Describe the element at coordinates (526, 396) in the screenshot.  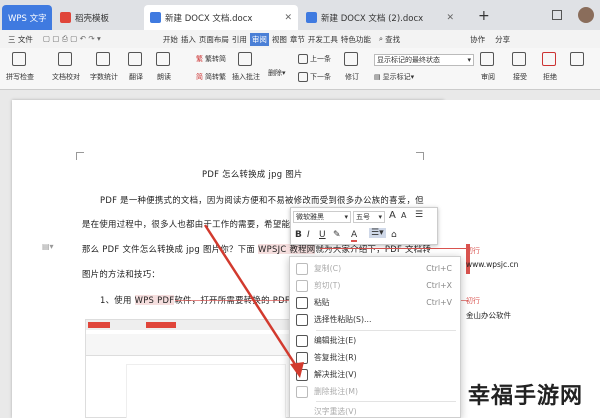
I see `site-watermark: 幸福手游网` at that location.